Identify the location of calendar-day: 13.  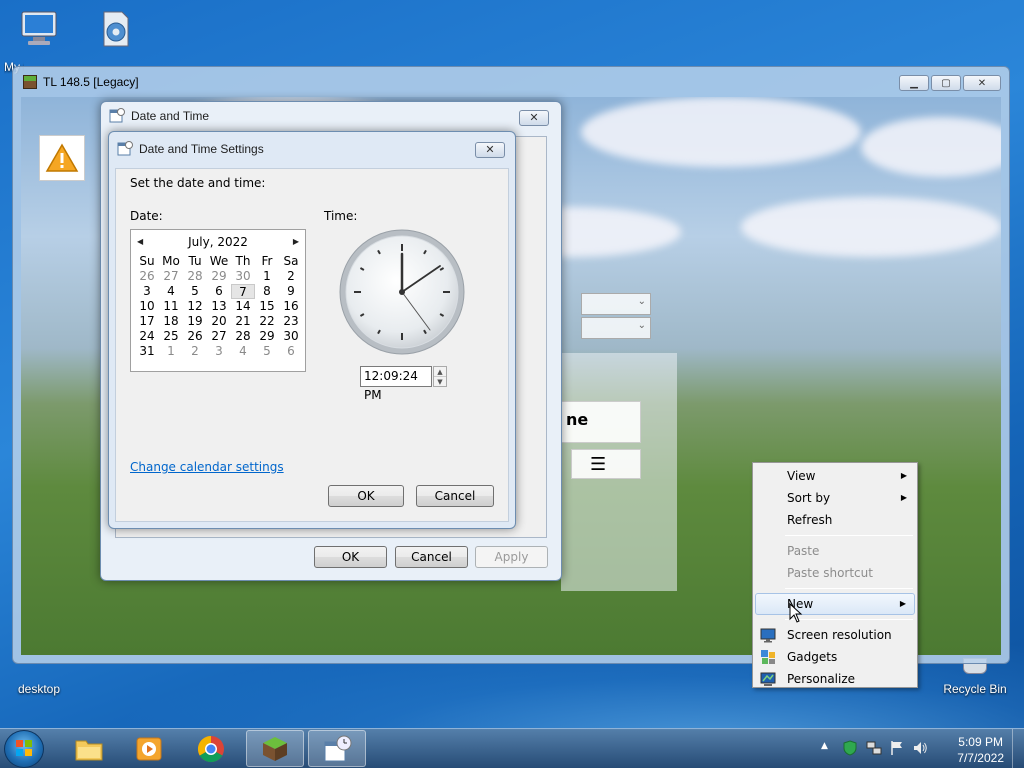
(219, 306).